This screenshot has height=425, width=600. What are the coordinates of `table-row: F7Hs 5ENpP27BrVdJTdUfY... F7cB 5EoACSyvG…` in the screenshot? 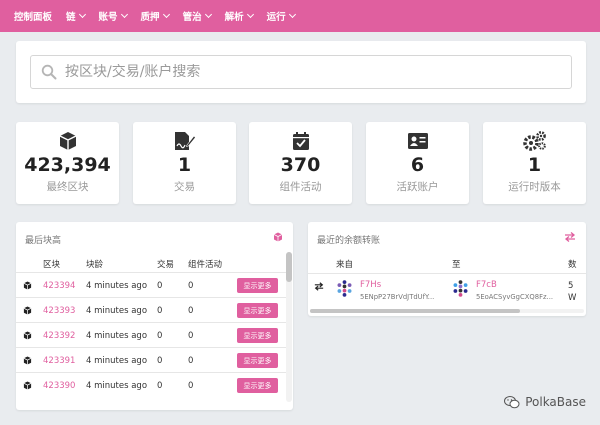 It's located at (447, 290).